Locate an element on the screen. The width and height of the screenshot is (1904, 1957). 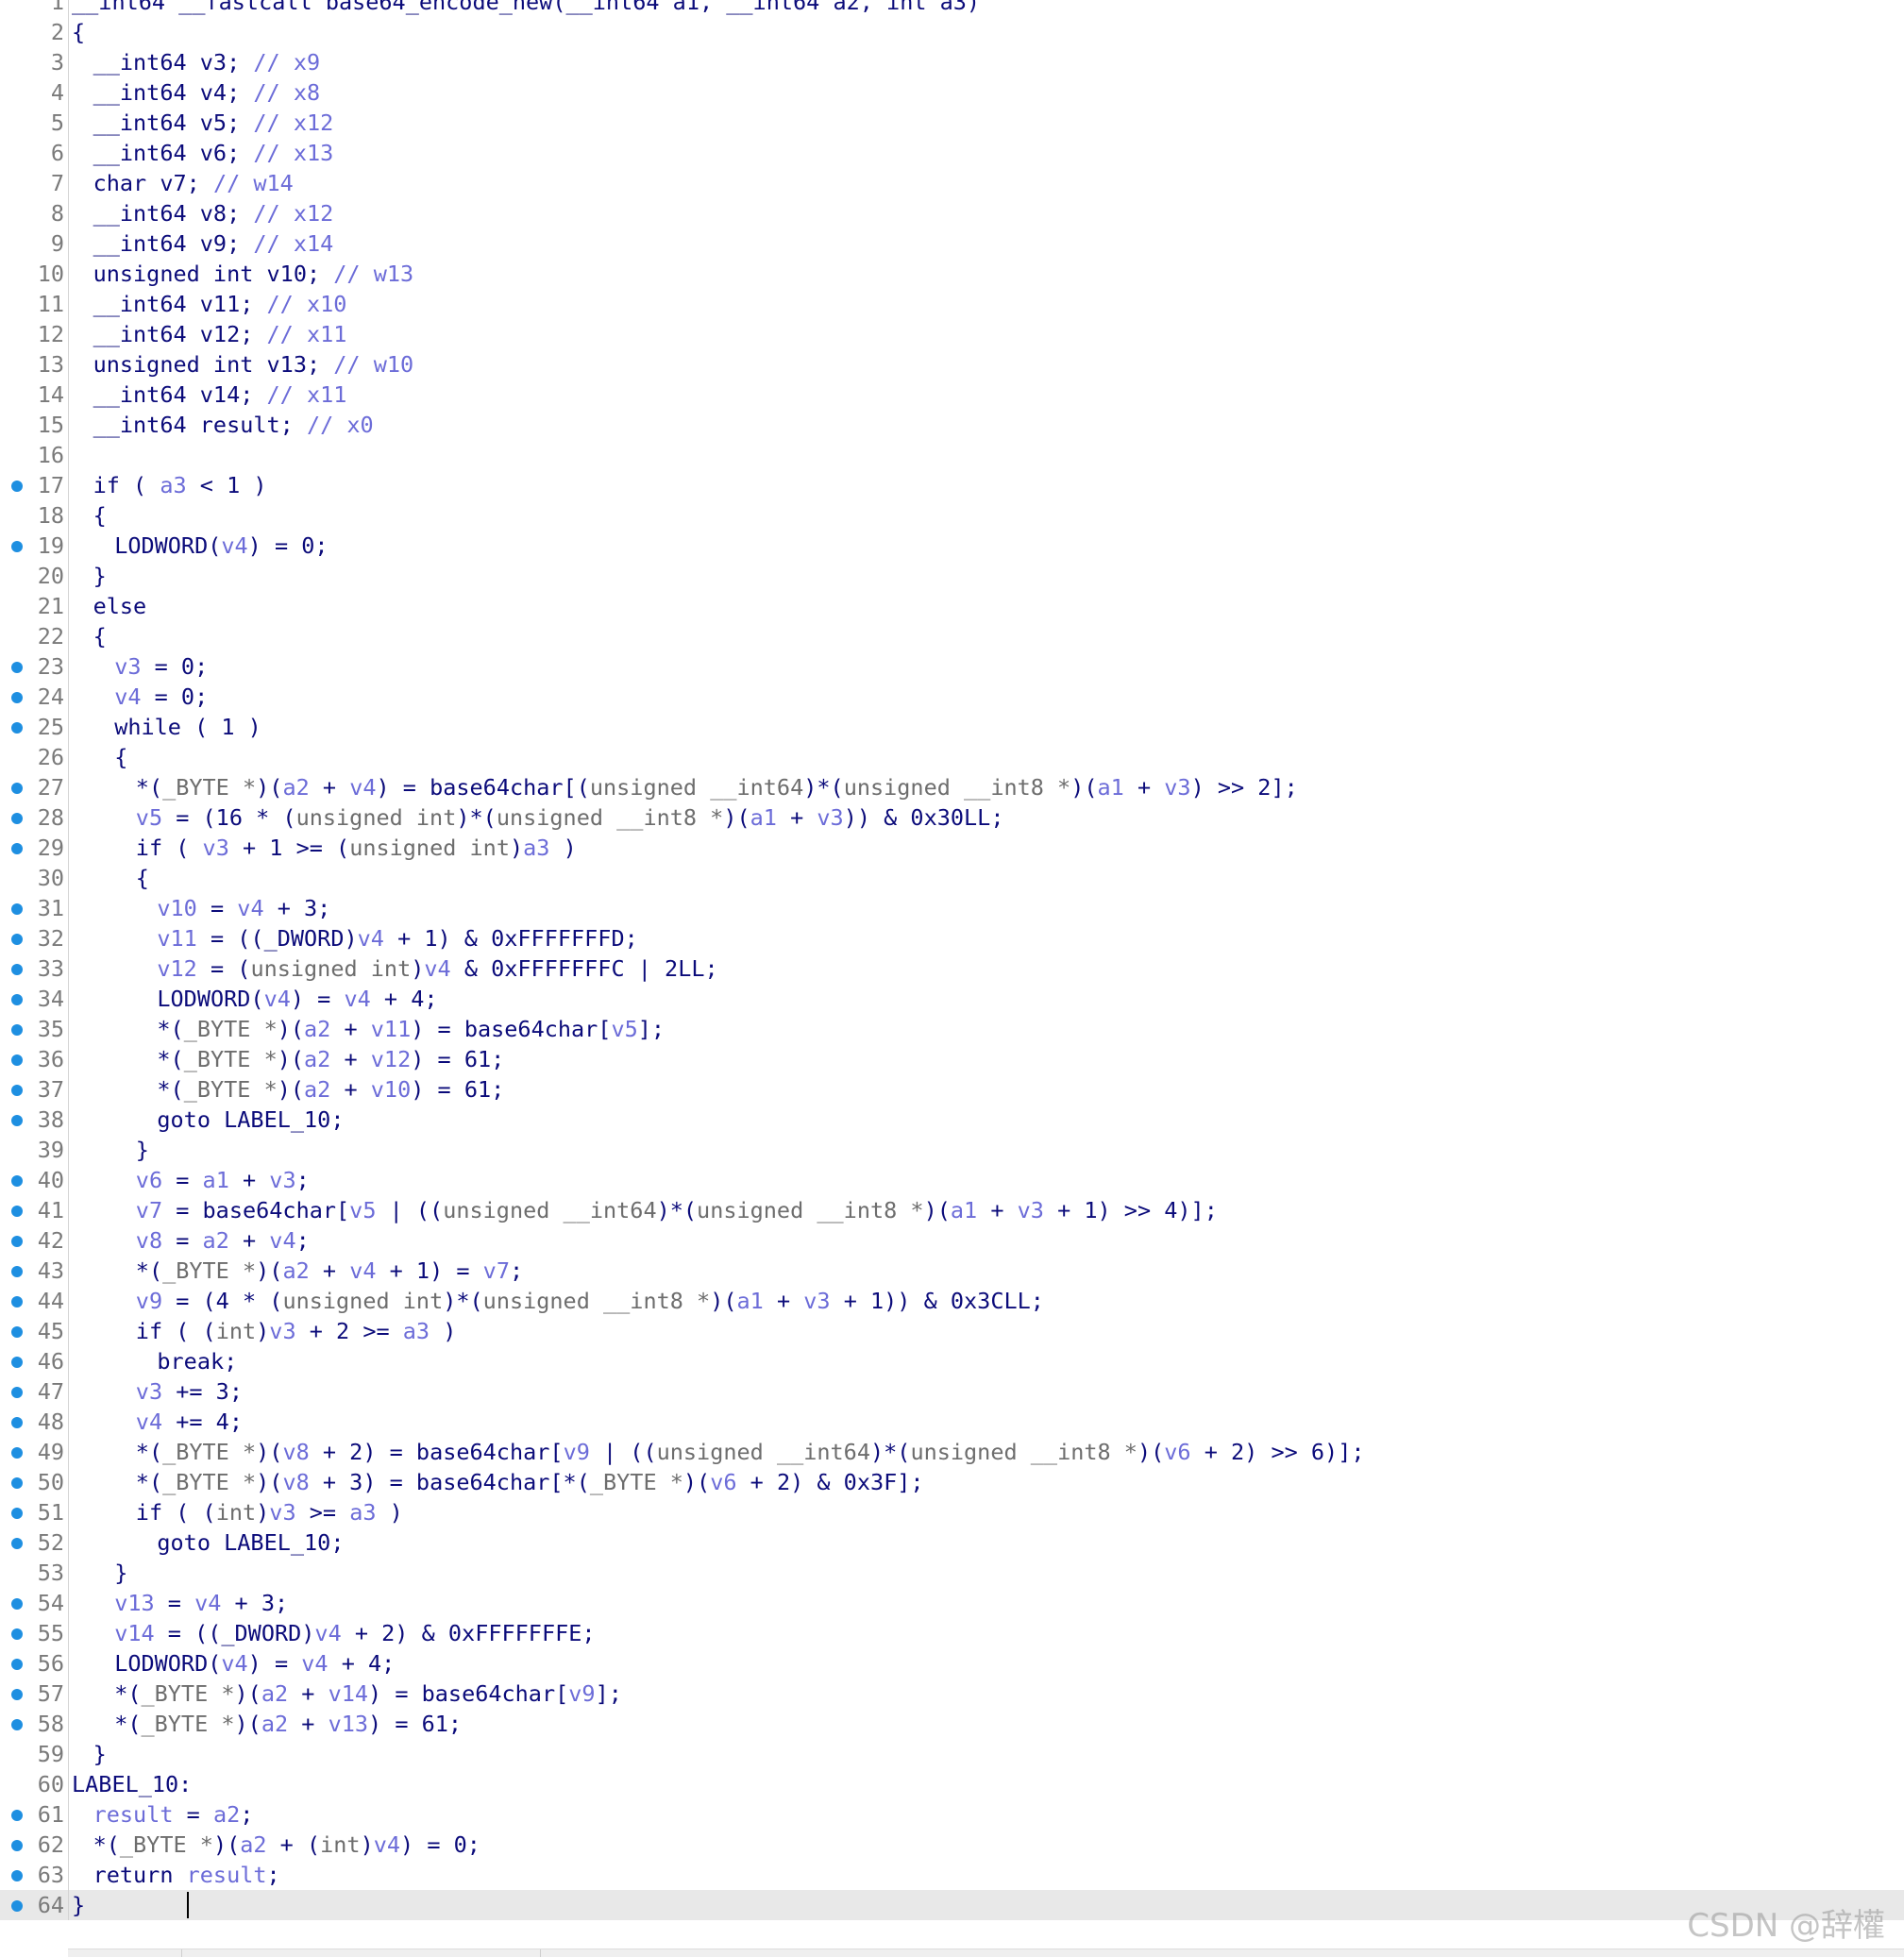
code-text: unsigned int v10; // w13 is located at coordinates (243, 274).